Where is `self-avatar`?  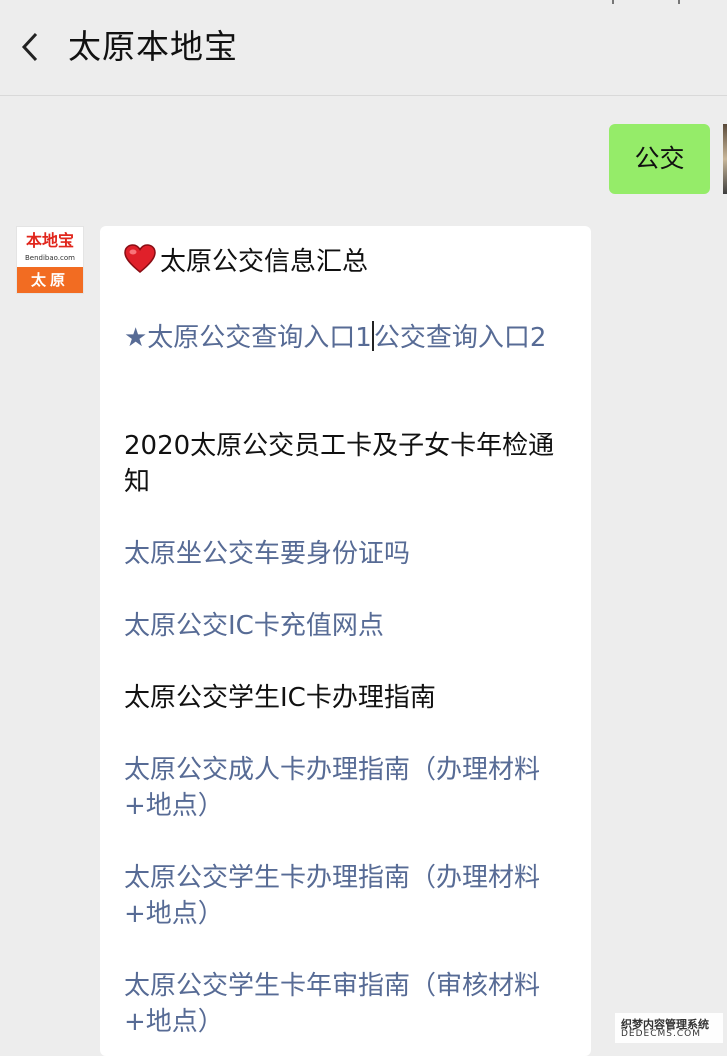 self-avatar is located at coordinates (725, 159).